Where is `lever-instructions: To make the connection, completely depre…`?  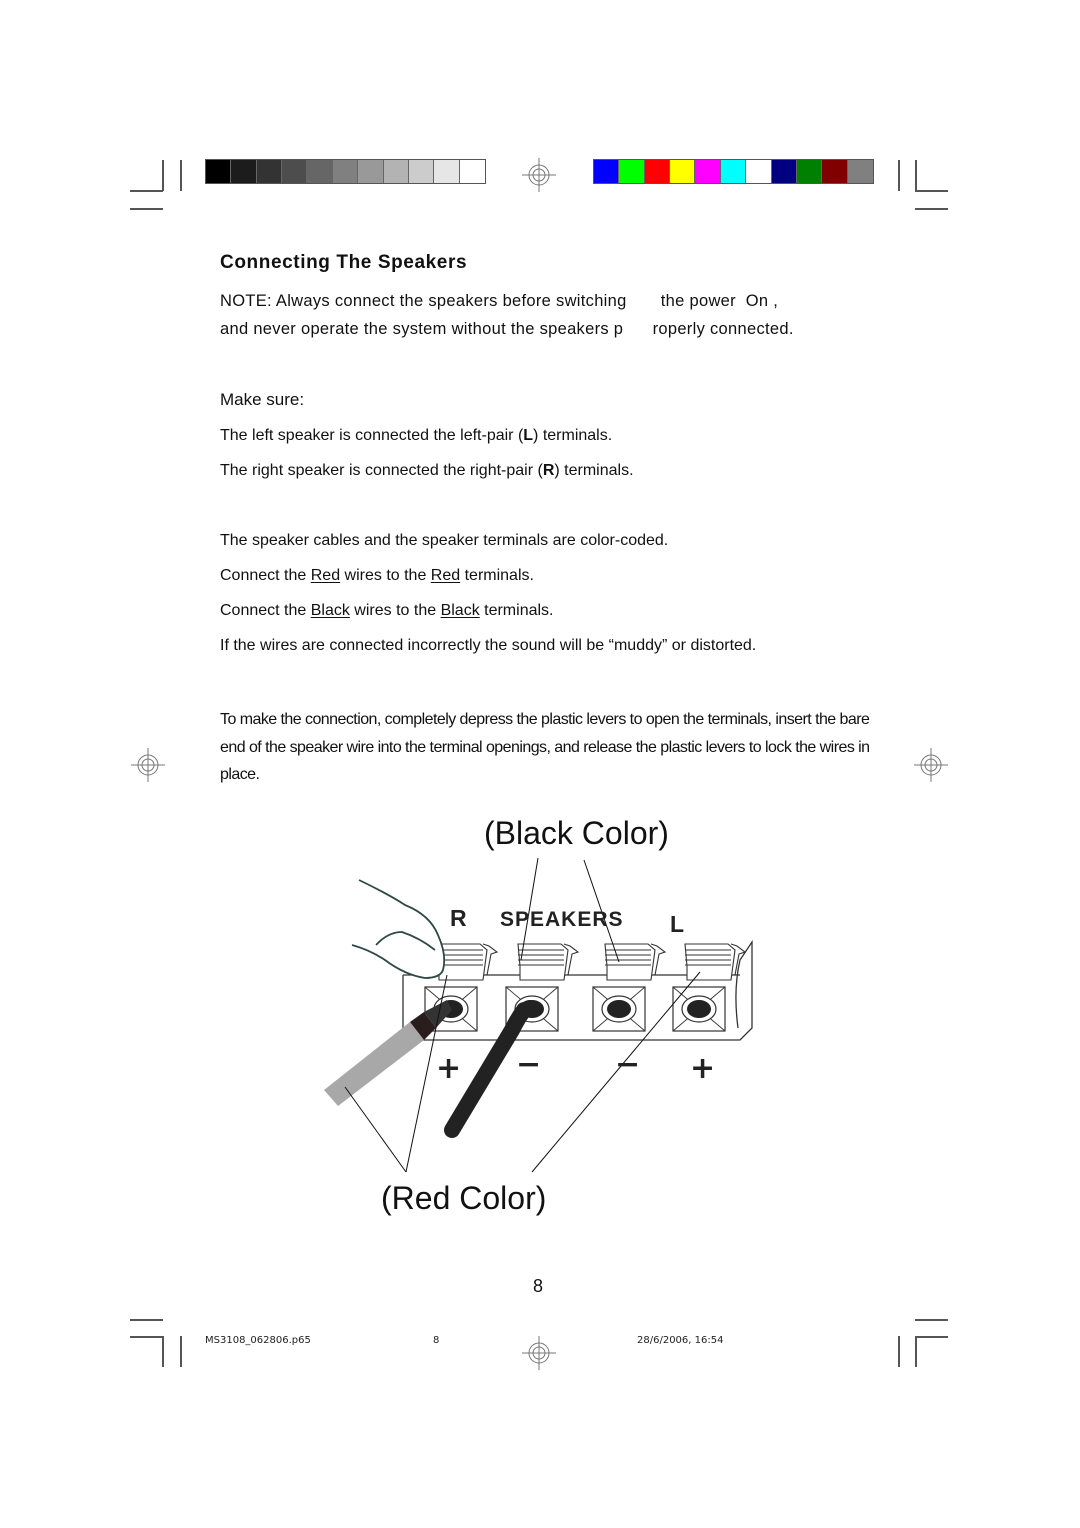
lever-instructions: To make the connection, completely depre… is located at coordinates (545, 747).